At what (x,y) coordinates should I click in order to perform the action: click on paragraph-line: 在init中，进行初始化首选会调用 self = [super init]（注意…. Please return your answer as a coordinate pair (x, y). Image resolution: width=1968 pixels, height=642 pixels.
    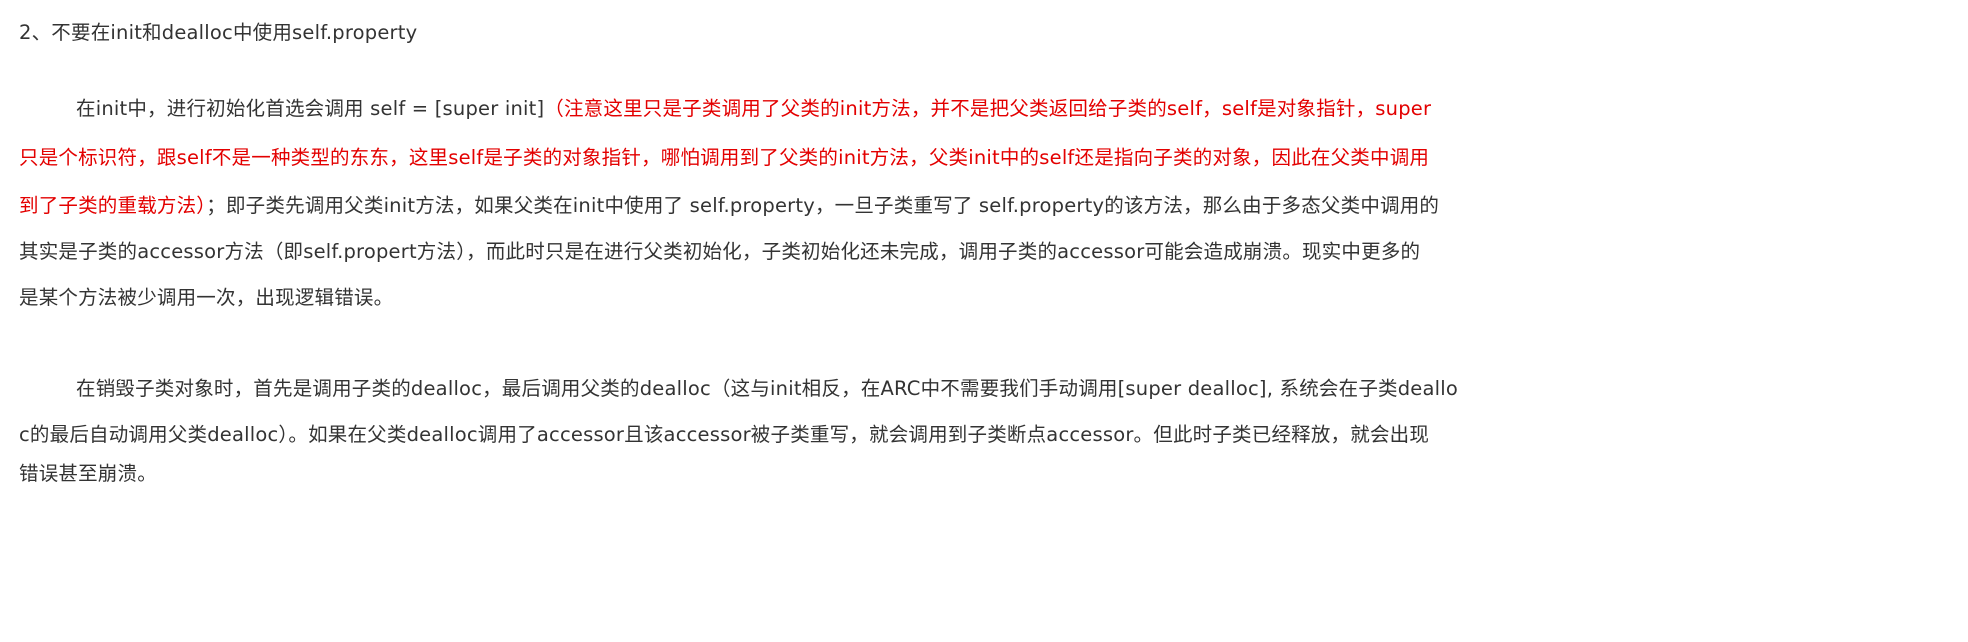
    Looking at the image, I should click on (753, 106).